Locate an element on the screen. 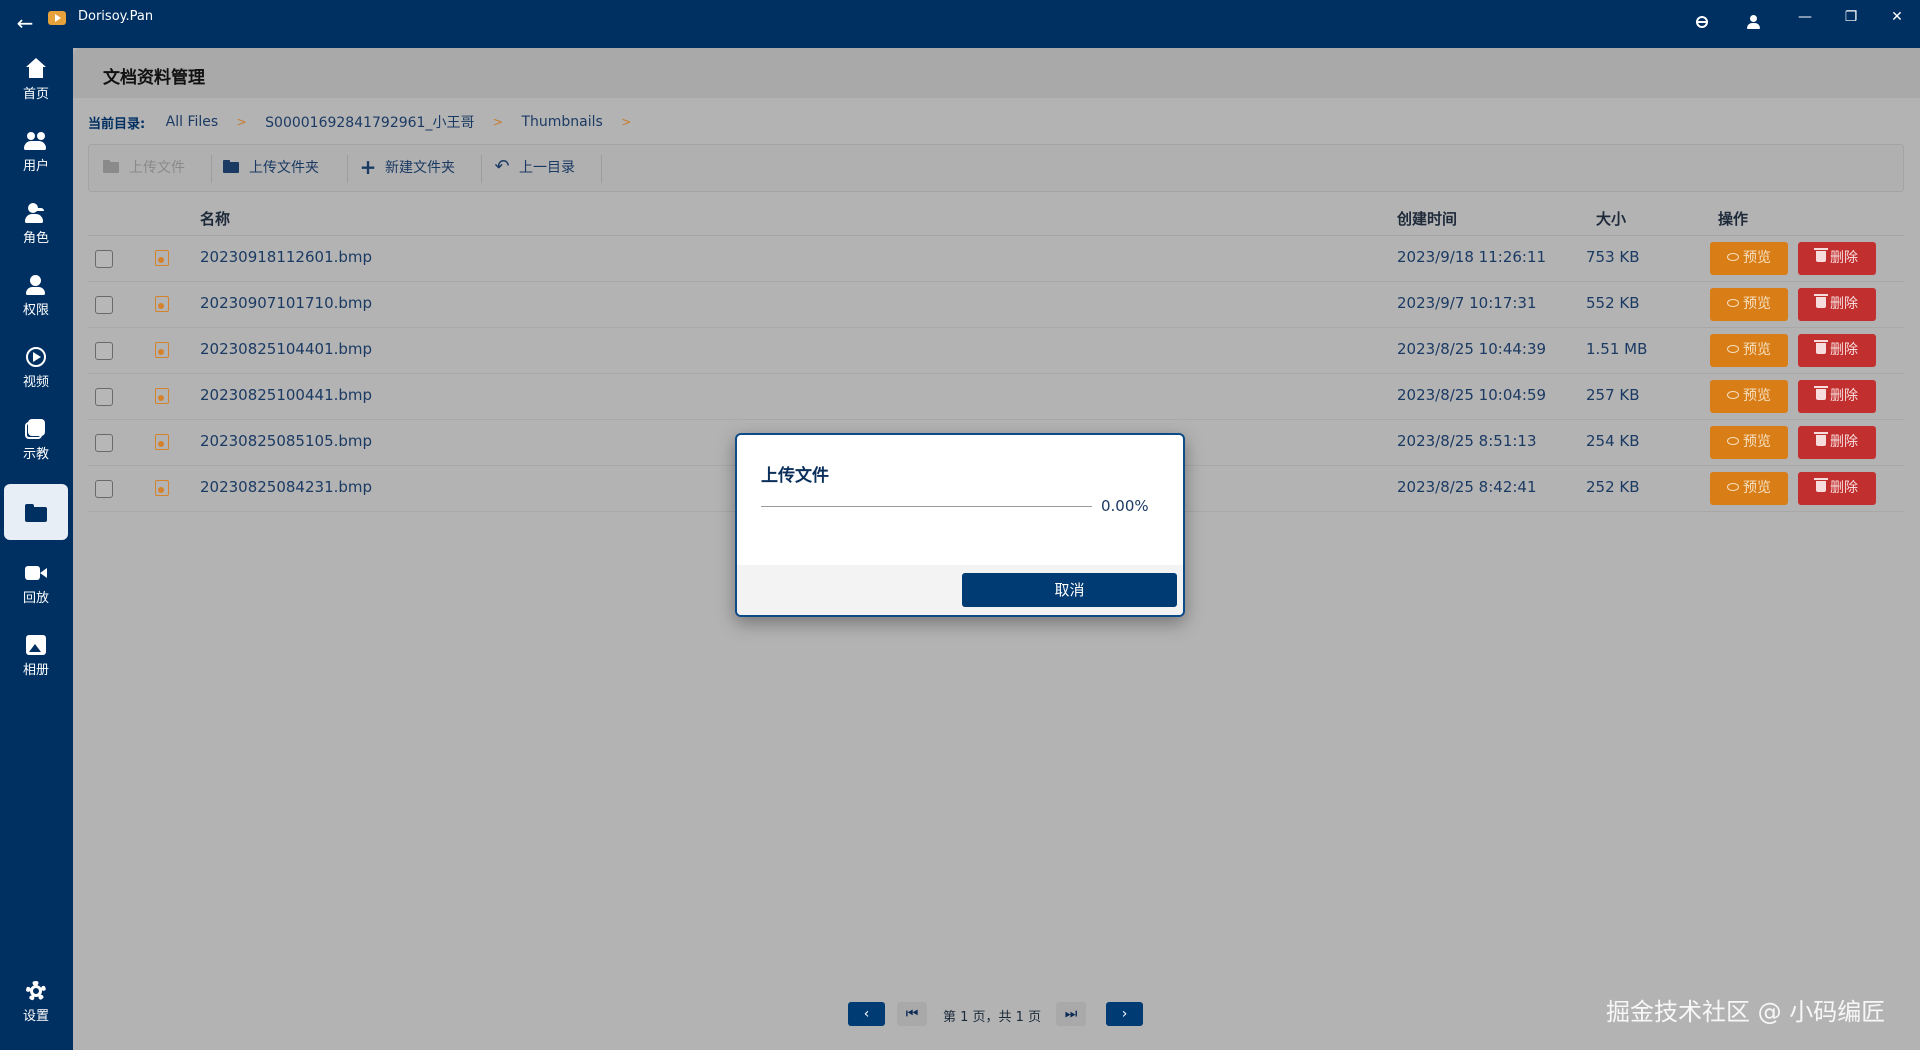 This screenshot has height=1050, width=1920. file-name: 20230825085105.bmp is located at coordinates (286, 441).